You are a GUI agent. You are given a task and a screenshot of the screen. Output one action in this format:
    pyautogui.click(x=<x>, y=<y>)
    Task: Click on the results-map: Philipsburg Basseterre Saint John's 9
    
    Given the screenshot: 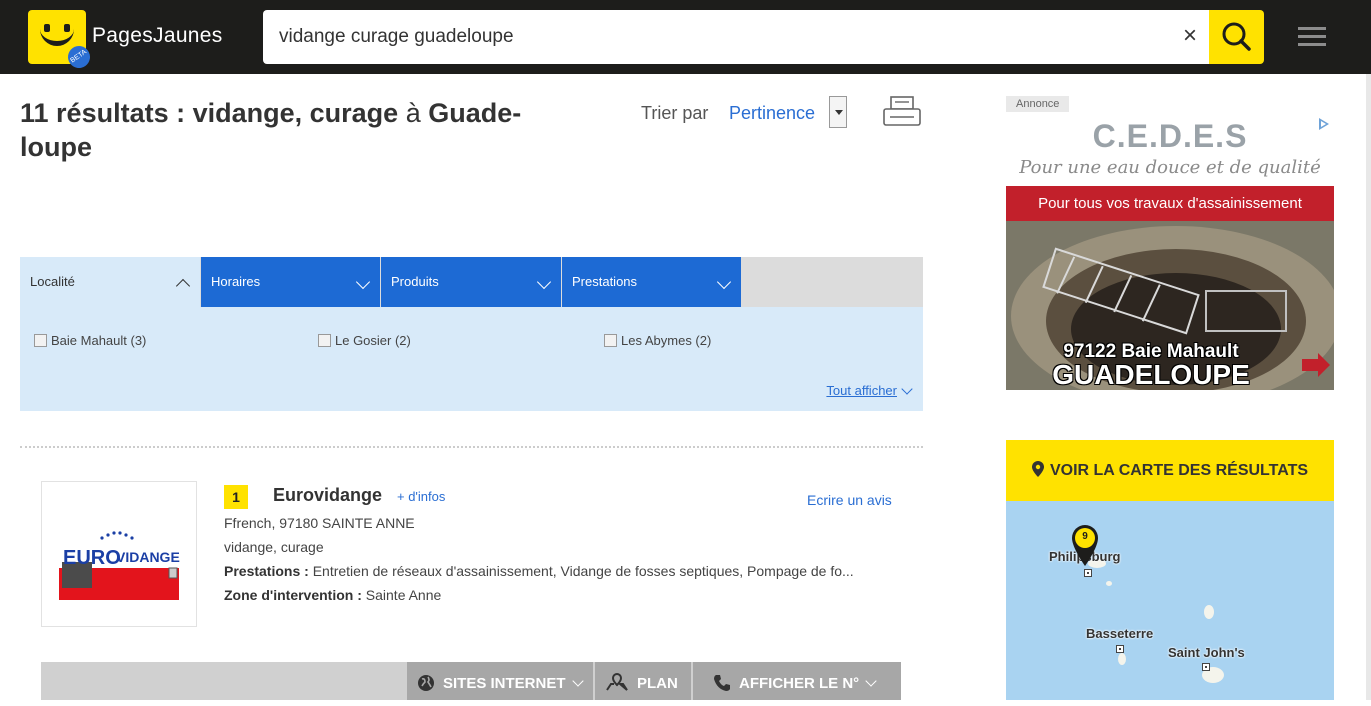 What is the action you would take?
    pyautogui.click(x=1170, y=600)
    